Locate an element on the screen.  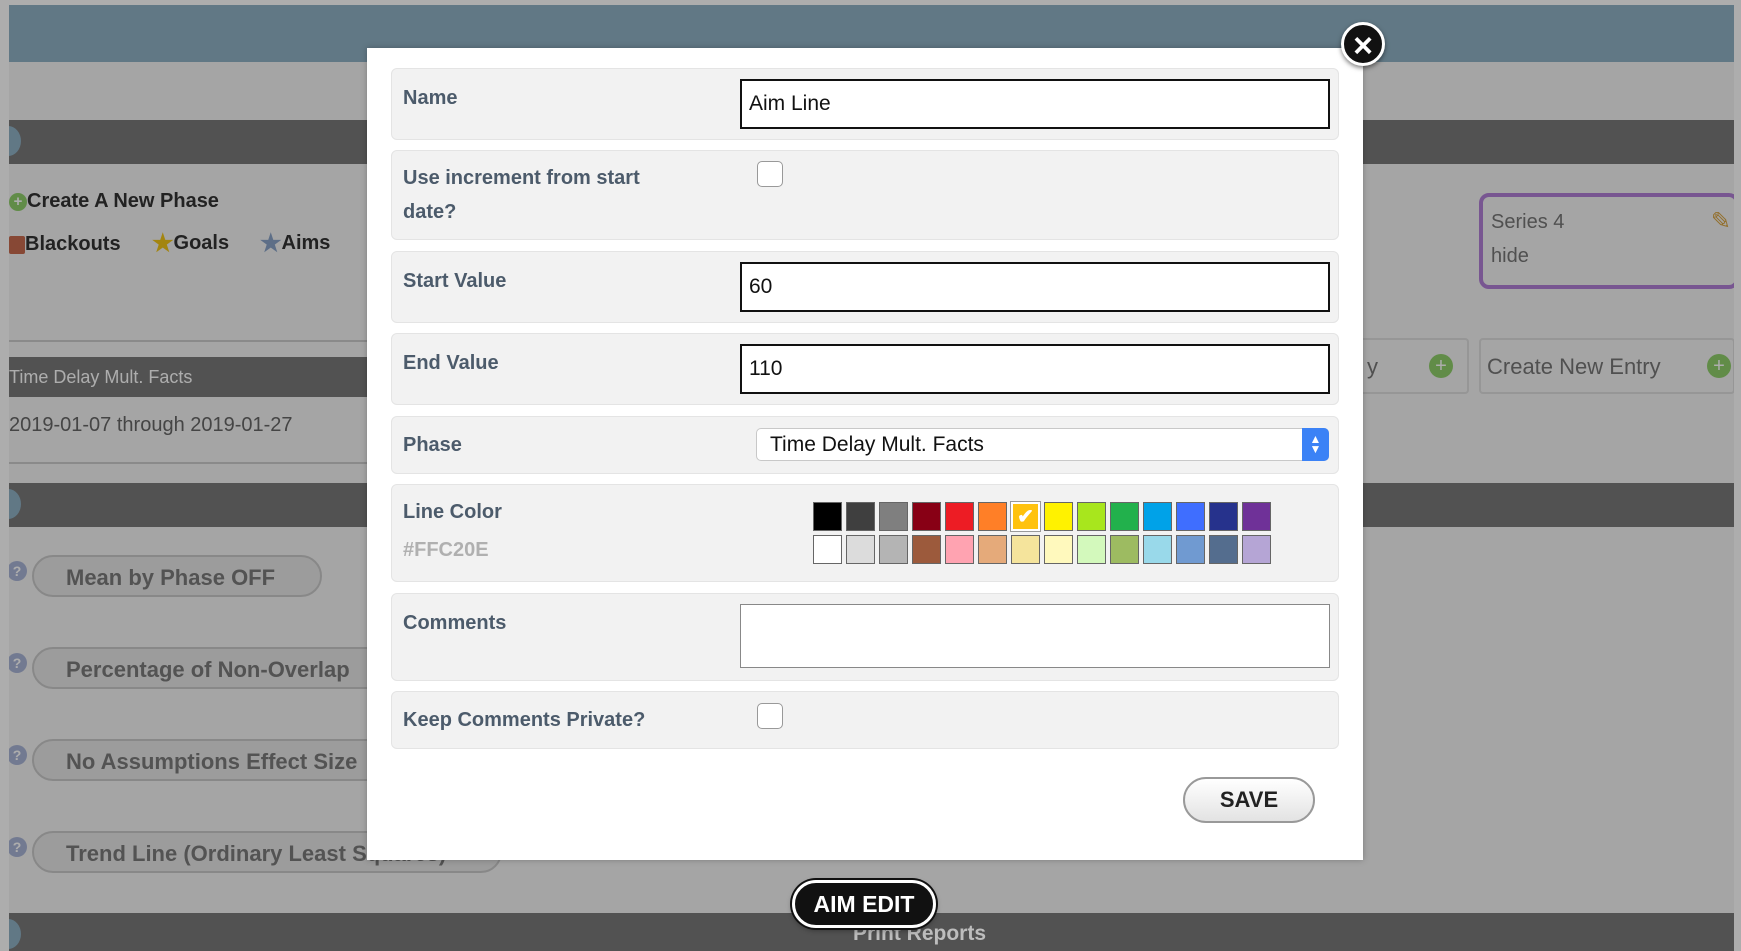
increment-row: Use increment from start date? is located at coordinates (865, 195).